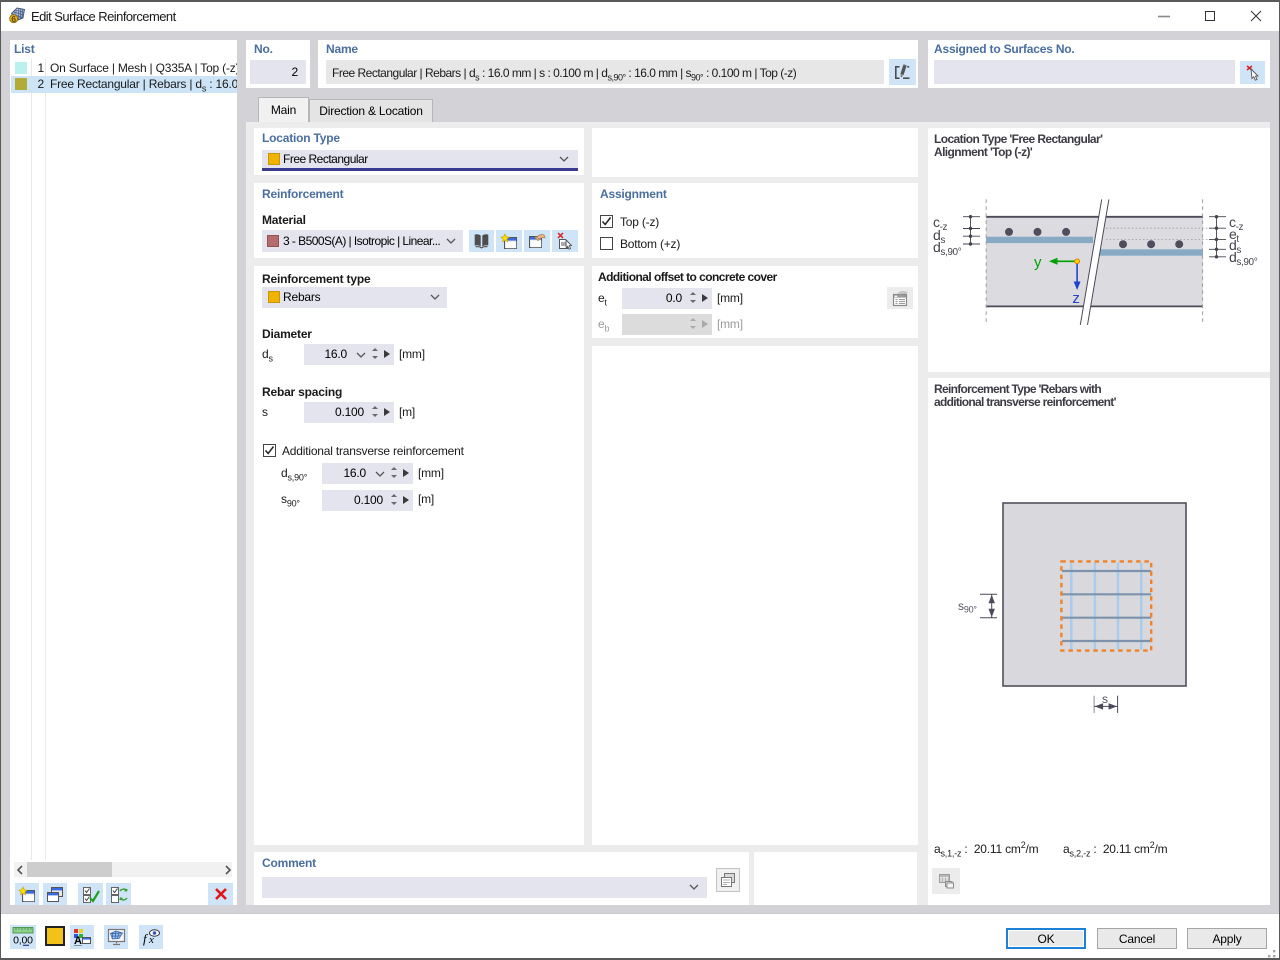 This screenshot has width=1280, height=960. Describe the element at coordinates (1025, 402) in the screenshot. I see `svg-text:additional transverse reinforc: additional transverse reinforcement'` at that location.